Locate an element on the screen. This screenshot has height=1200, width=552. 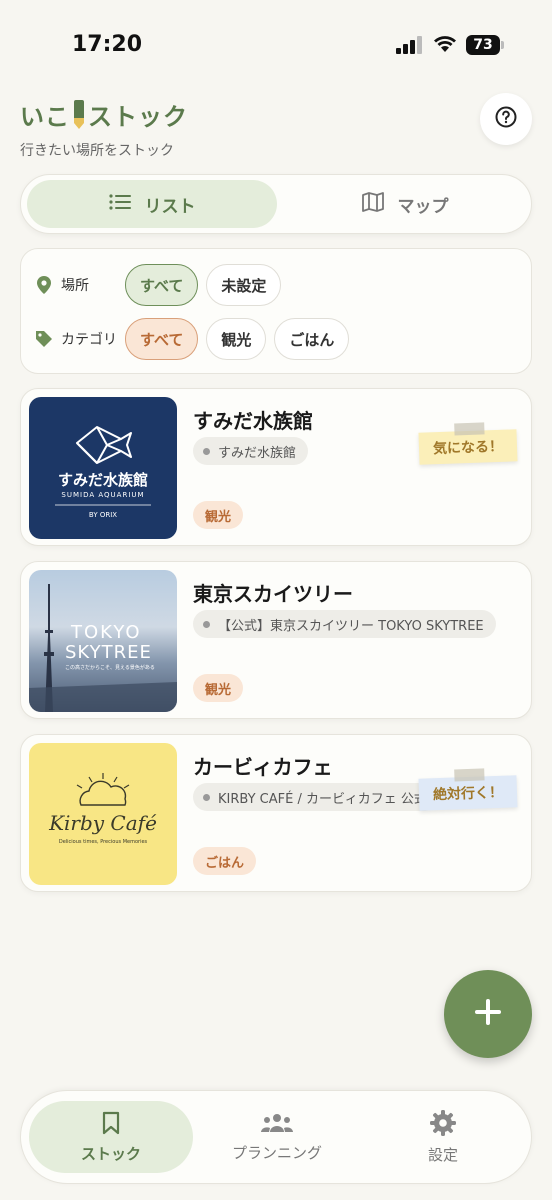
question-circle-icon is located at coordinates (506, 119).